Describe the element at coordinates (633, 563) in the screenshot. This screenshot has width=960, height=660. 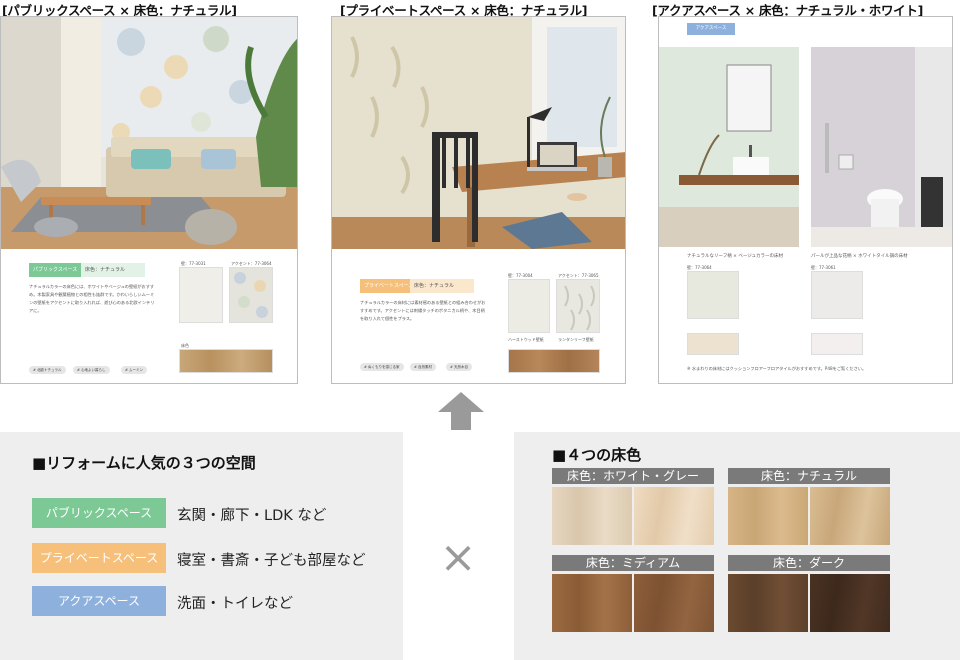
I see `floor-head-medium: 床色：ミディアム` at that location.